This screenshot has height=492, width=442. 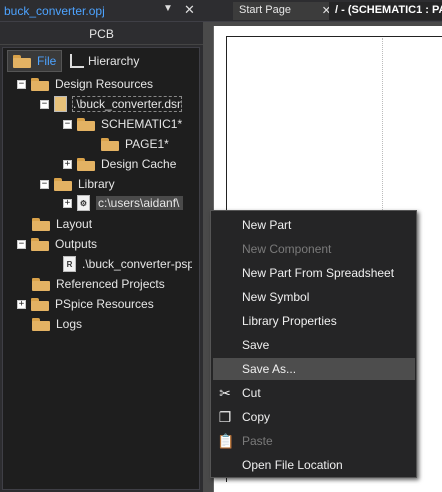 I want to click on tab-file-label: File, so click(x=47, y=61).